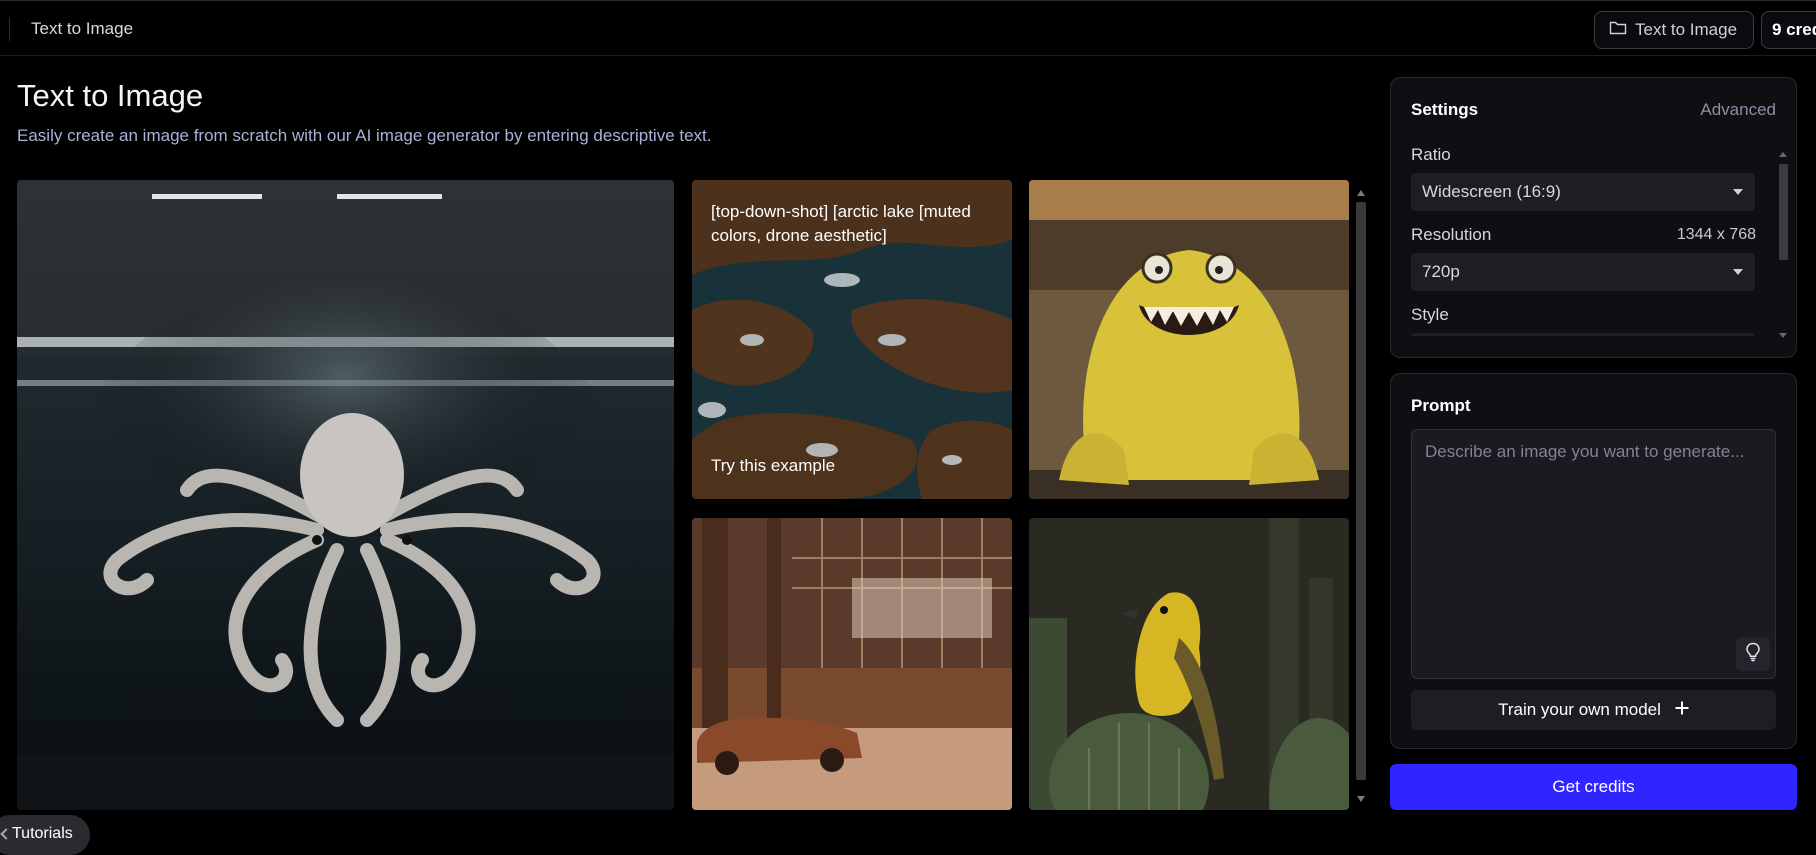  What do you see at coordinates (1682, 710) in the screenshot?
I see `plus-icon` at bounding box center [1682, 710].